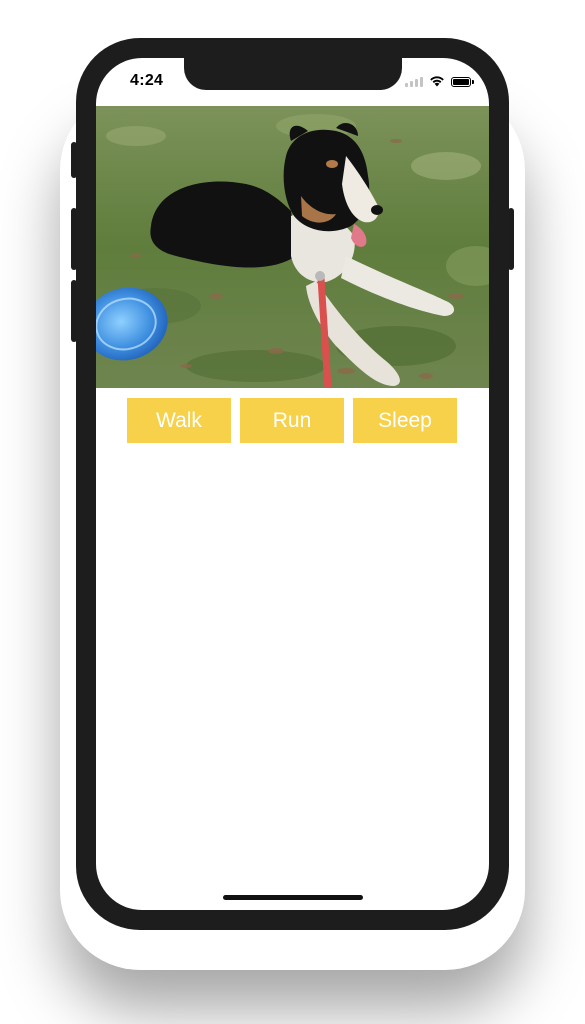  I want to click on wifi-icon, so click(437, 81).